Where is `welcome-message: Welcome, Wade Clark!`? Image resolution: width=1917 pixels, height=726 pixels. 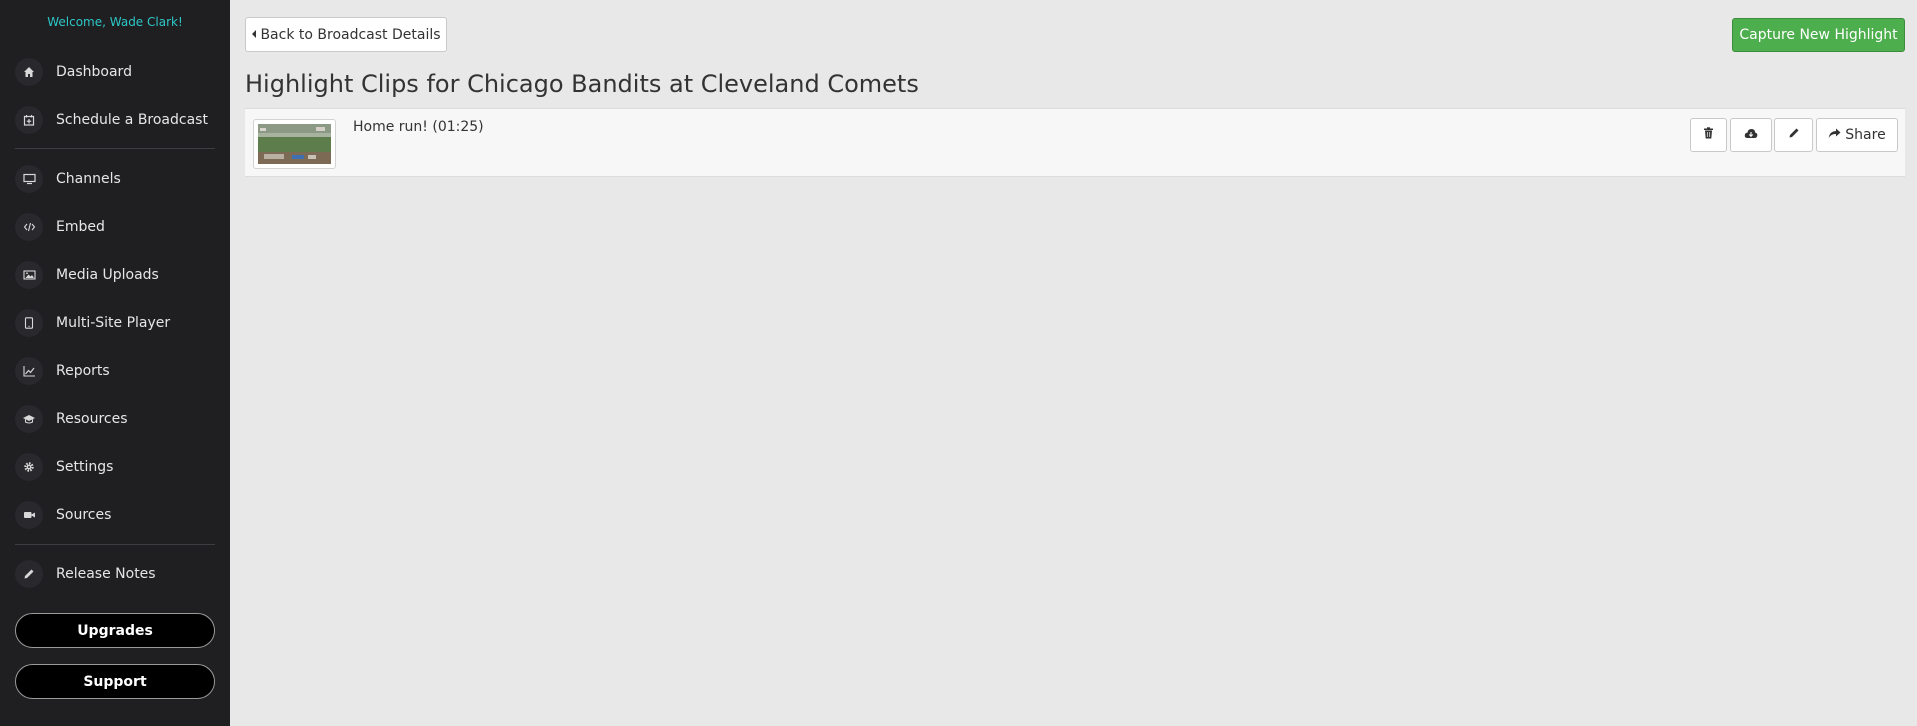 welcome-message: Welcome, Wade Clark! is located at coordinates (115, 22).